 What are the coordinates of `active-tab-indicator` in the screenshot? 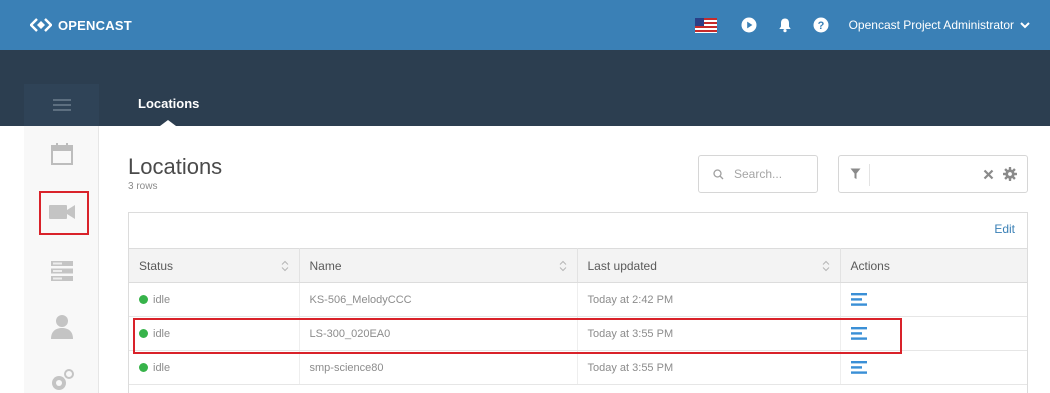 It's located at (168, 123).